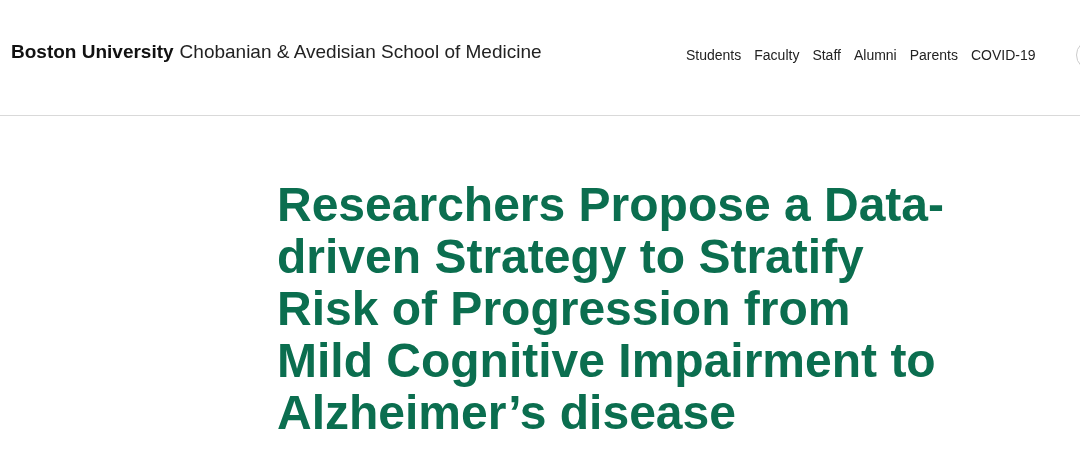 Image resolution: width=1080 pixels, height=468 pixels. I want to click on university-name: Boston University, so click(92, 52).